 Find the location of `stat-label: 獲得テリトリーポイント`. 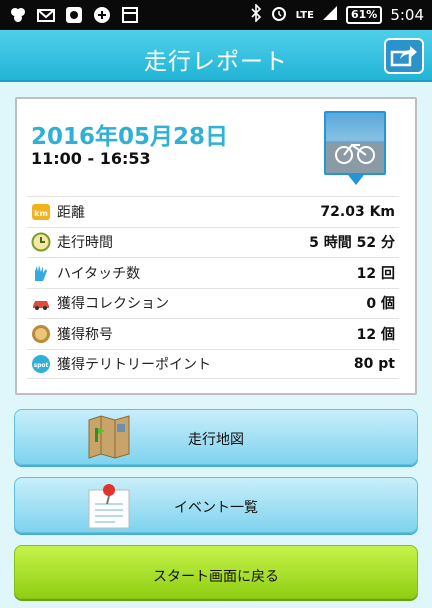

stat-label: 獲得テリトリーポイント is located at coordinates (134, 364).